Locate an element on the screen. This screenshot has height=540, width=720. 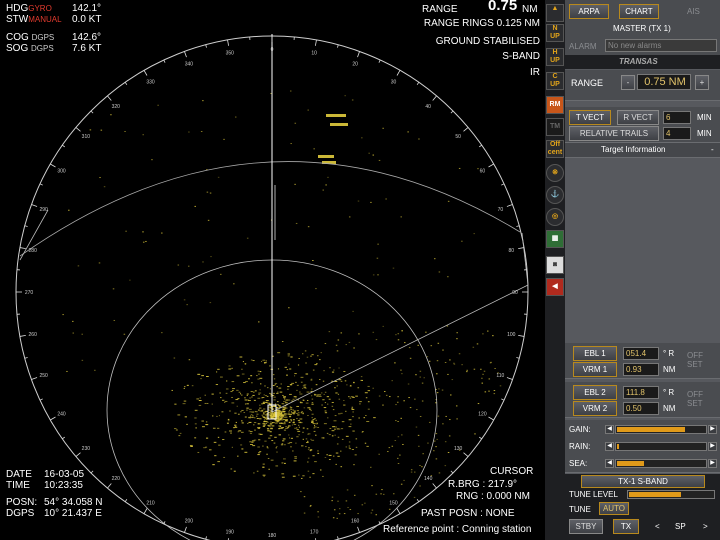
trails-time-field: 4 is located at coordinates (677, 133).